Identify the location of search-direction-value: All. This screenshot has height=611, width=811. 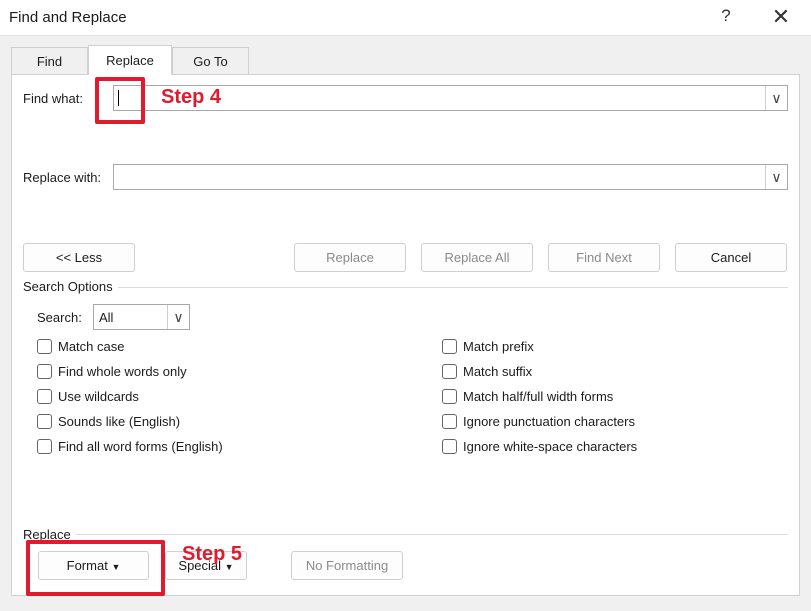
(106, 317).